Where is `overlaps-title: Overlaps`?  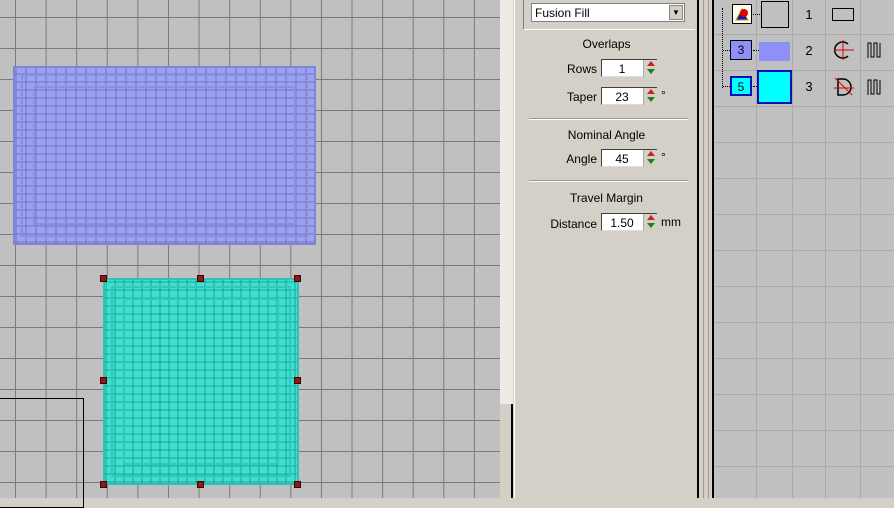 overlaps-title: Overlaps is located at coordinates (606, 44).